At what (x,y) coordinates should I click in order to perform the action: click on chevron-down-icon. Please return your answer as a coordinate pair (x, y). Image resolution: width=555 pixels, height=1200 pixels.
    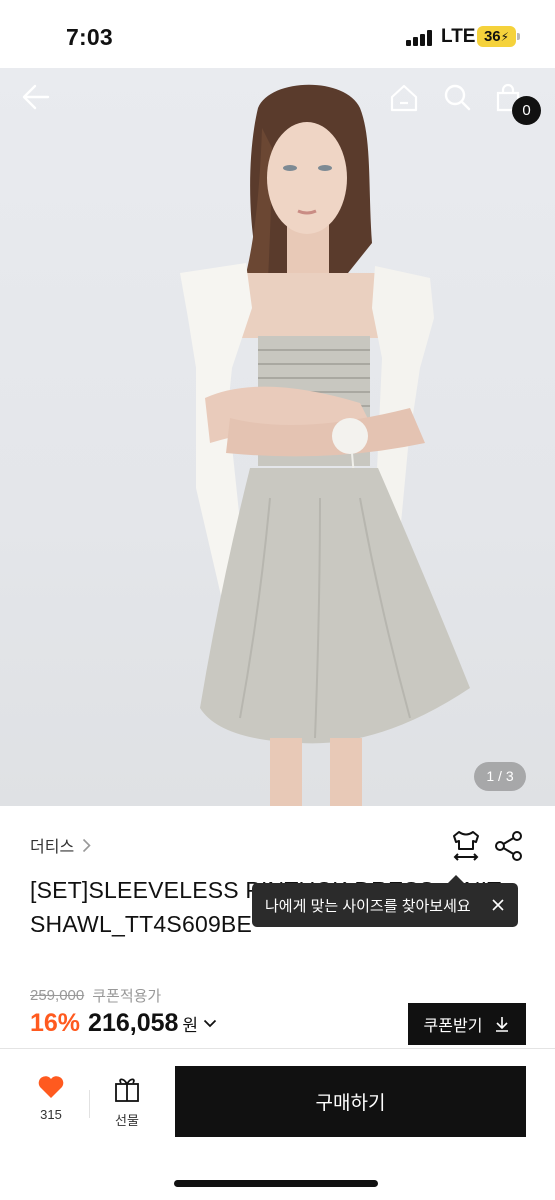
    Looking at the image, I should click on (210, 1023).